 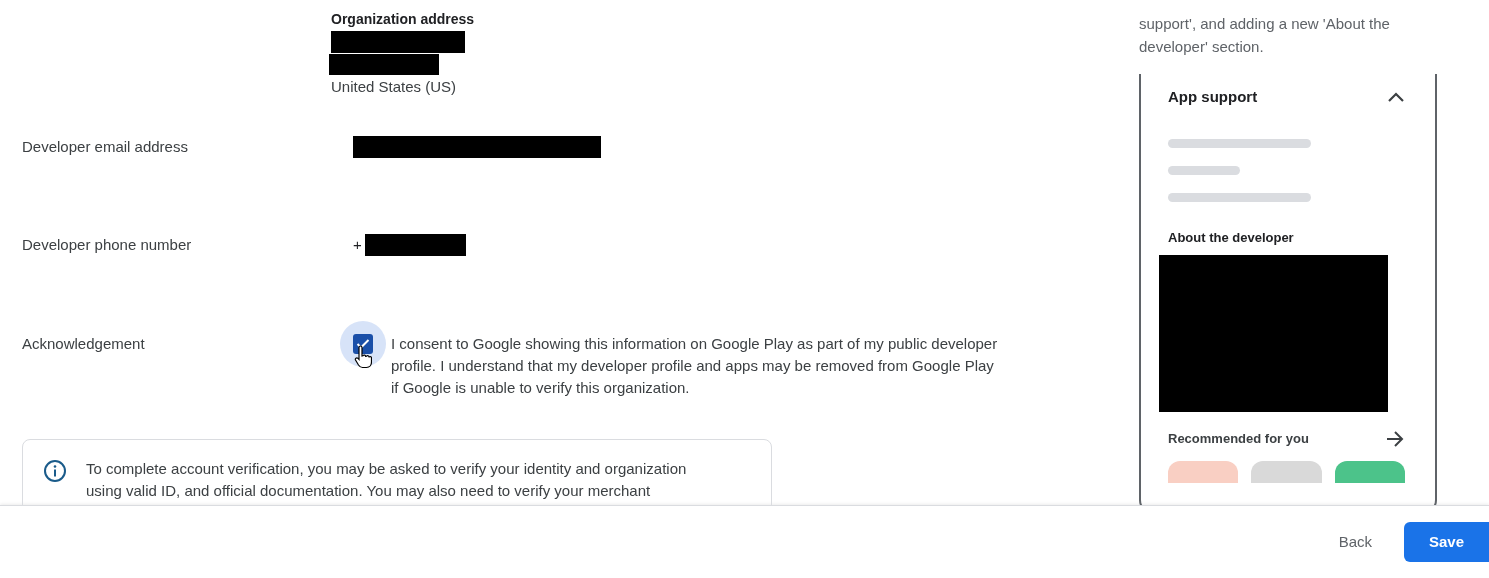 I want to click on phone-prefix: +, so click(x=357, y=245).